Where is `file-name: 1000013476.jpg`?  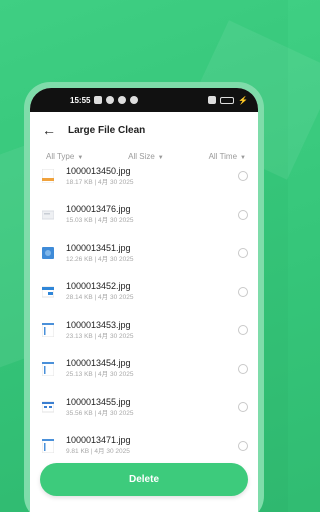
file-name: 1000013476.jpg is located at coordinates (98, 209).